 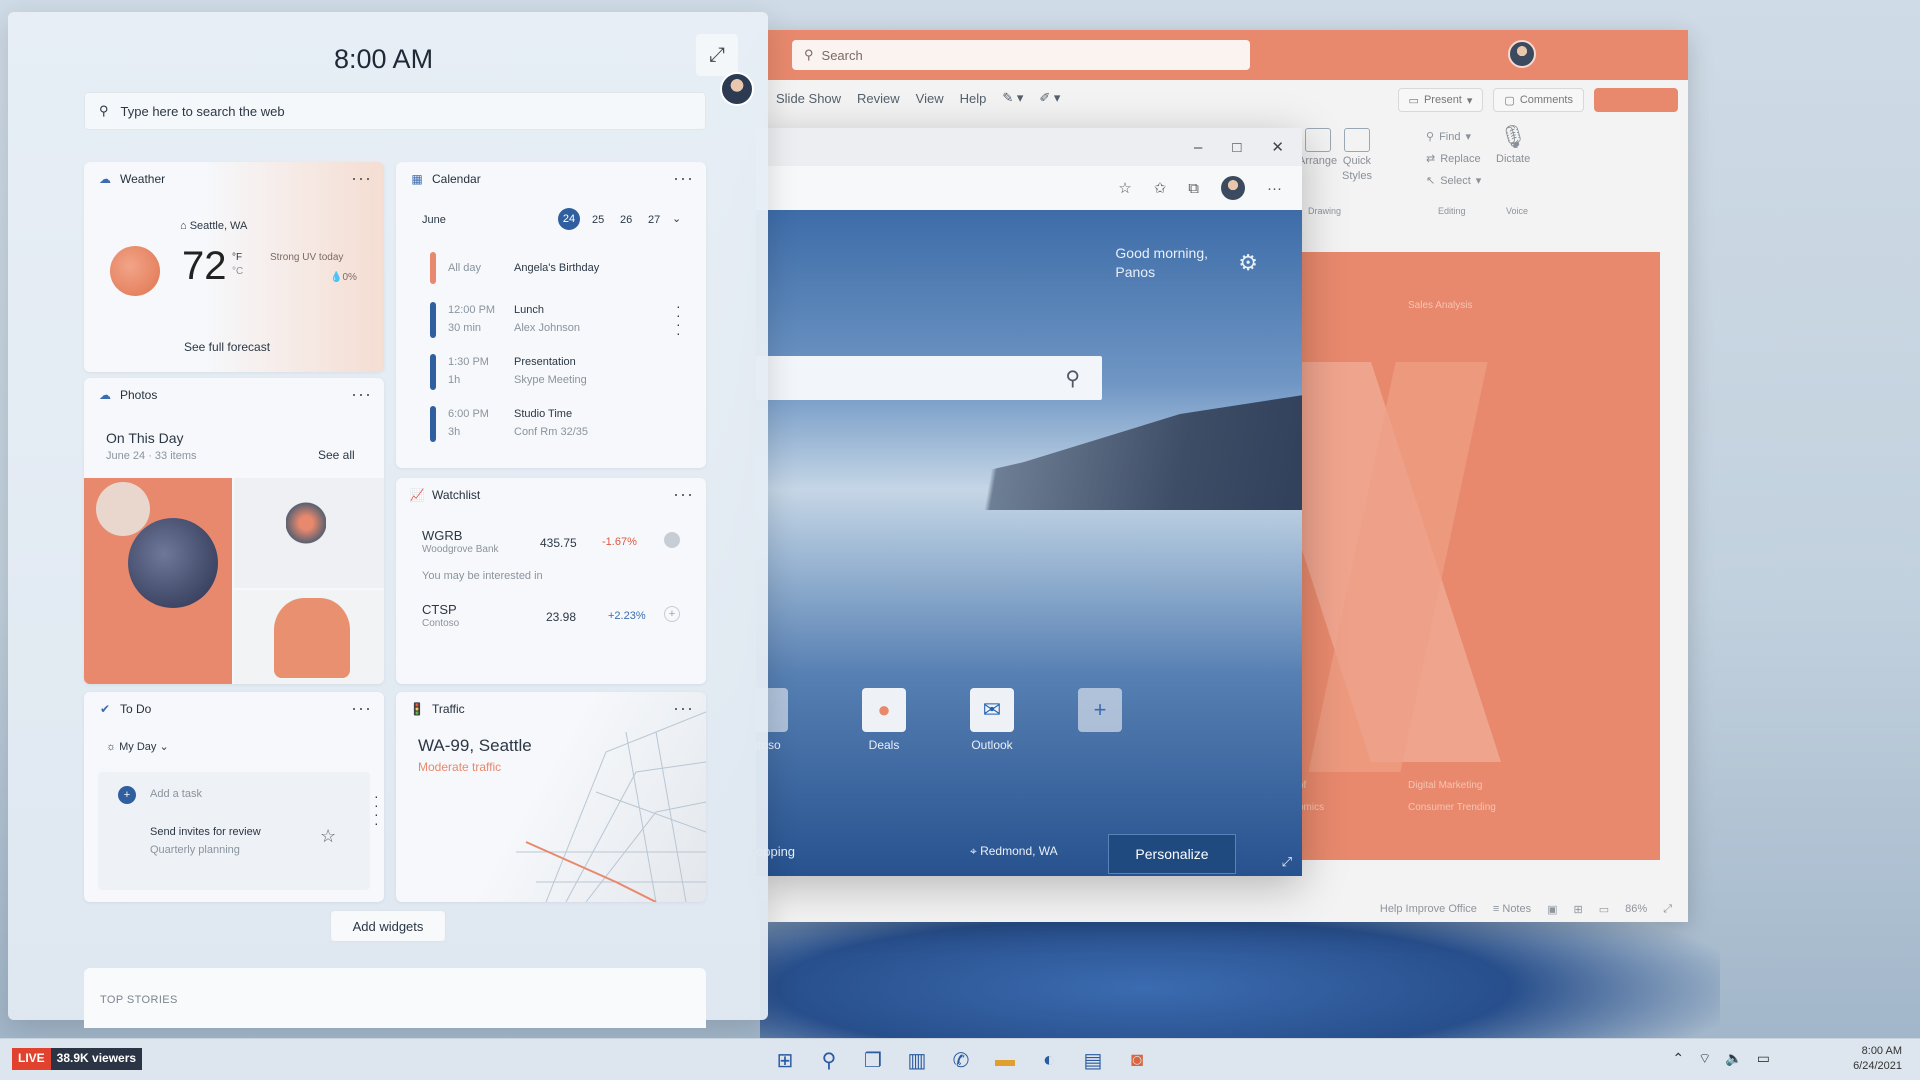 I want to click on landscape-mountain, so click(x=1059, y=450).